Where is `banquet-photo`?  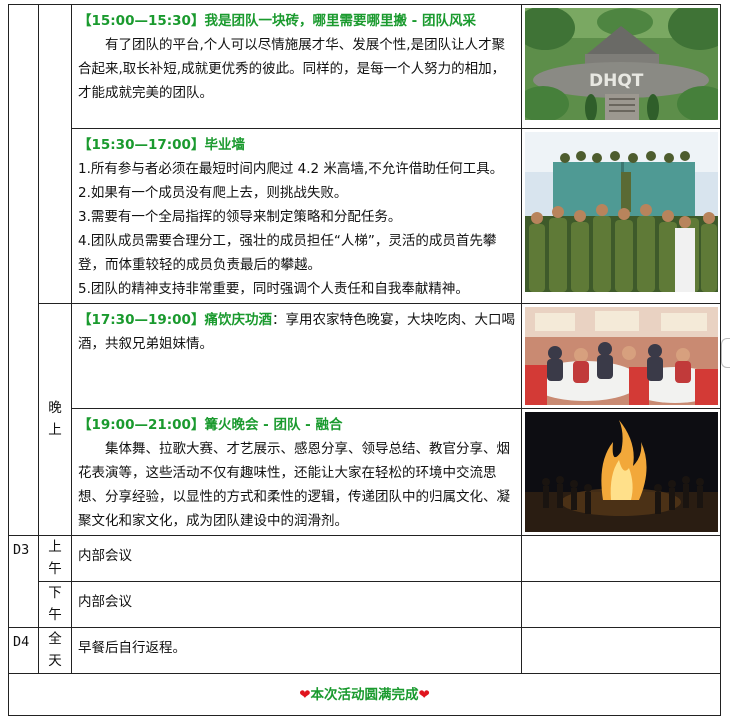
banquet-photo is located at coordinates (621, 356).